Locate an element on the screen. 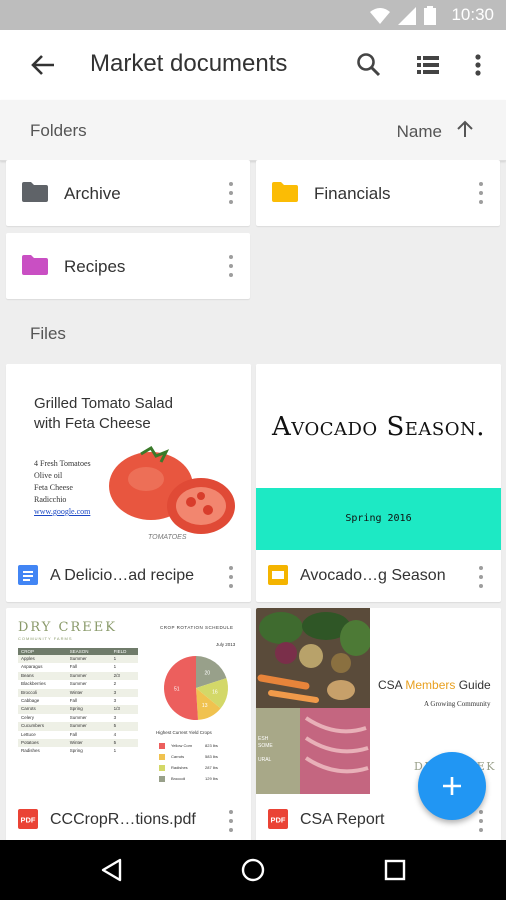 This screenshot has width=506, height=900. folder-financials: Financials is located at coordinates (378, 193).